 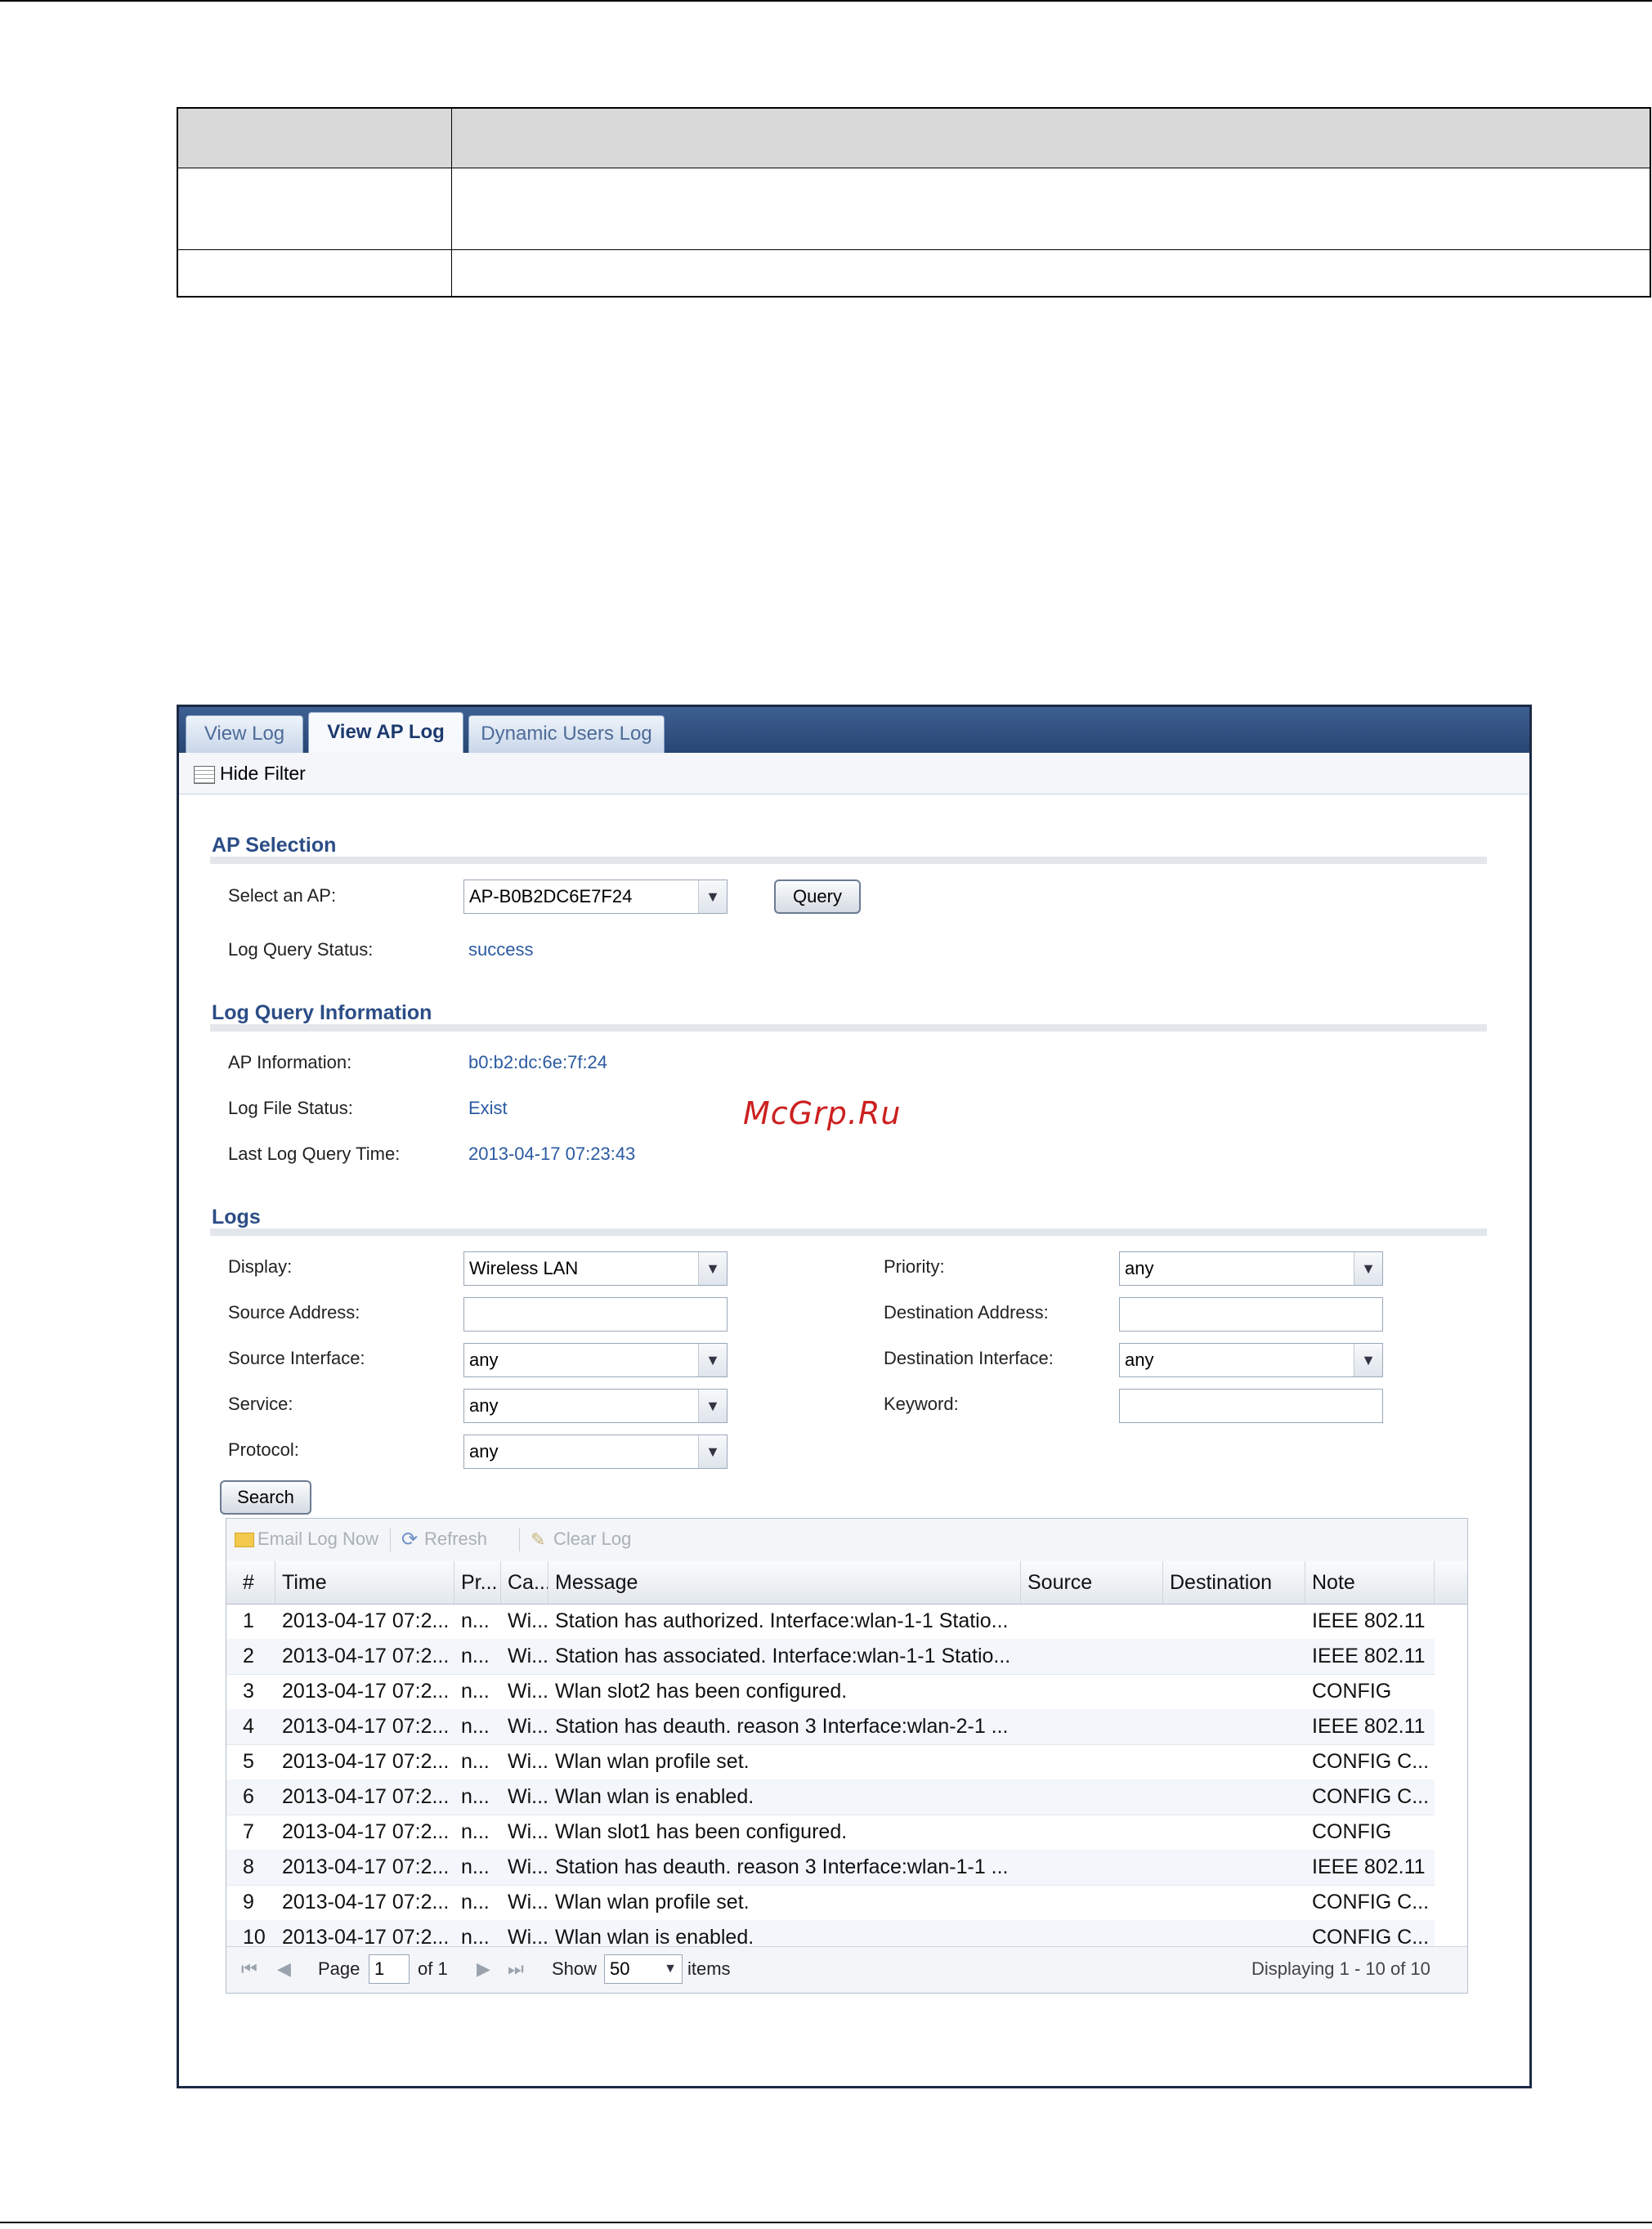 I want to click on ap-info-value: b0:b2:dc:6e:7f:24, so click(x=538, y=1062).